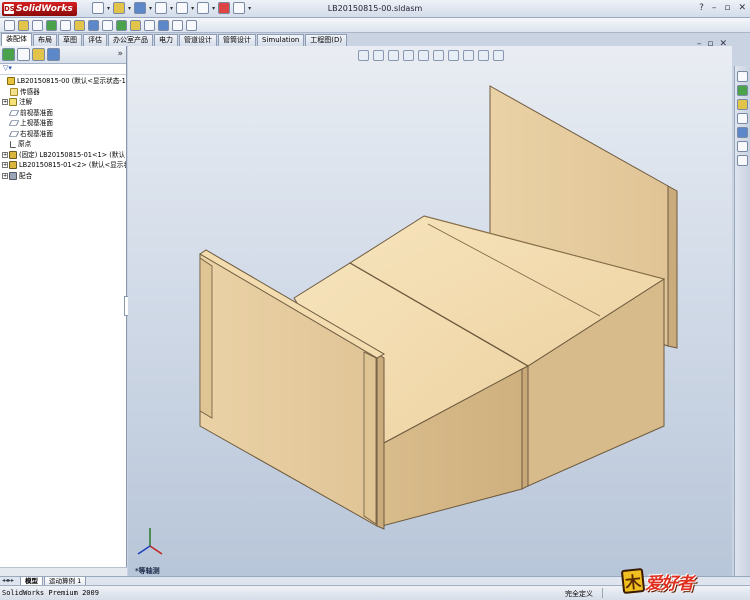 This screenshot has width=750, height=600. What do you see at coordinates (63, 571) in the screenshot?
I see `feature-tree-scrollbar` at bounding box center [63, 571].